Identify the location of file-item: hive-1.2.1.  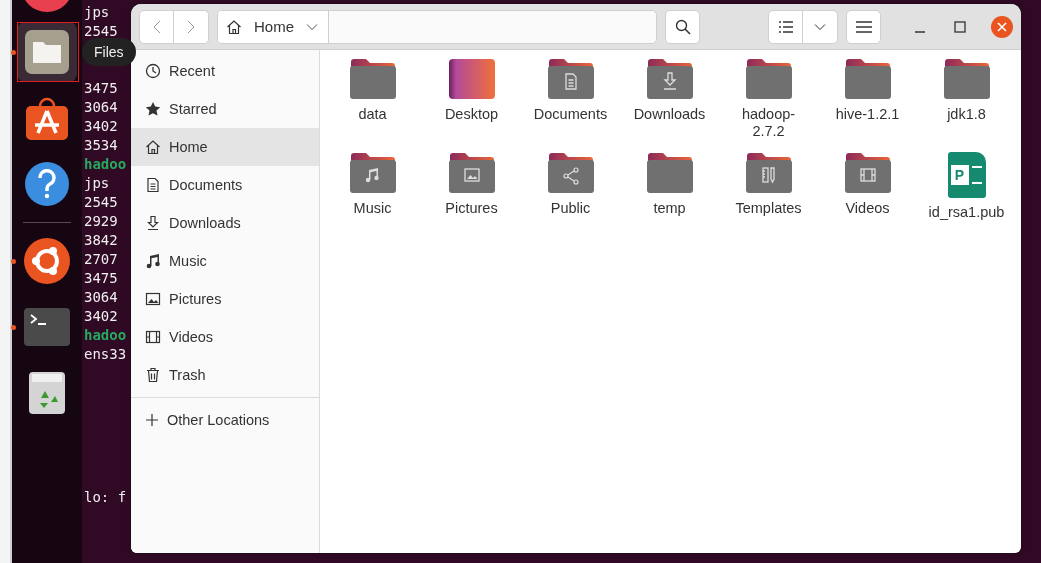
(867, 98).